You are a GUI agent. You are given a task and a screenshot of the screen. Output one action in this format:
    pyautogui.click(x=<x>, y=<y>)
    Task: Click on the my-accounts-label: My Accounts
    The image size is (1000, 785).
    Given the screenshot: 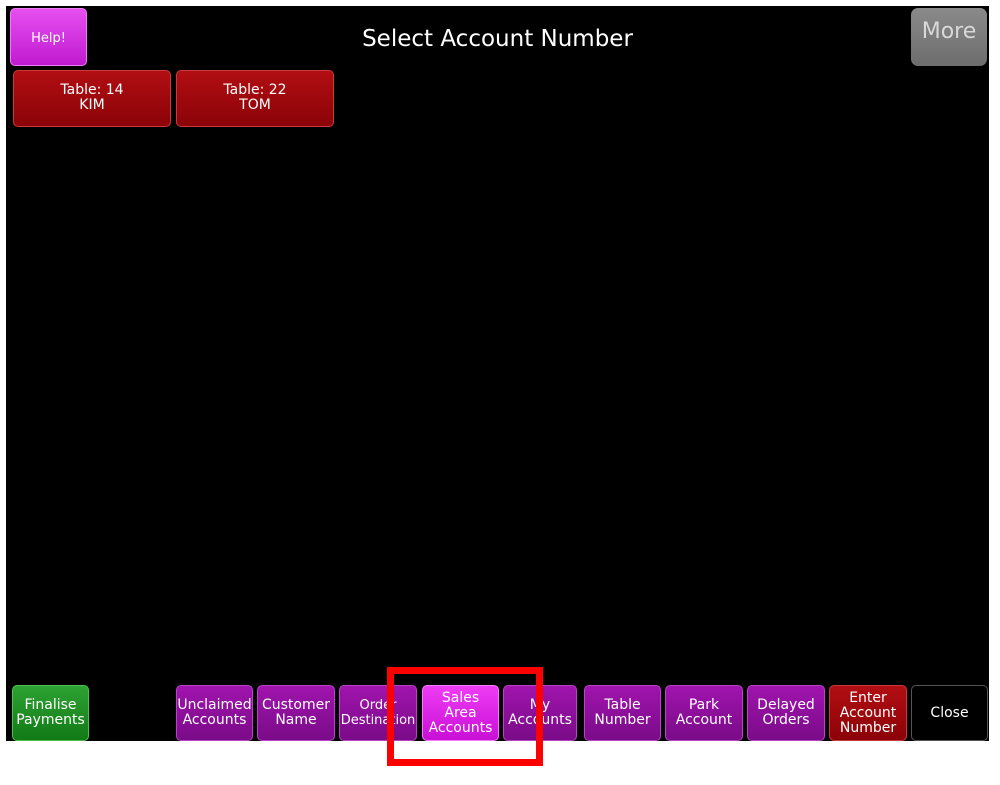 What is the action you would take?
    pyautogui.click(x=540, y=712)
    